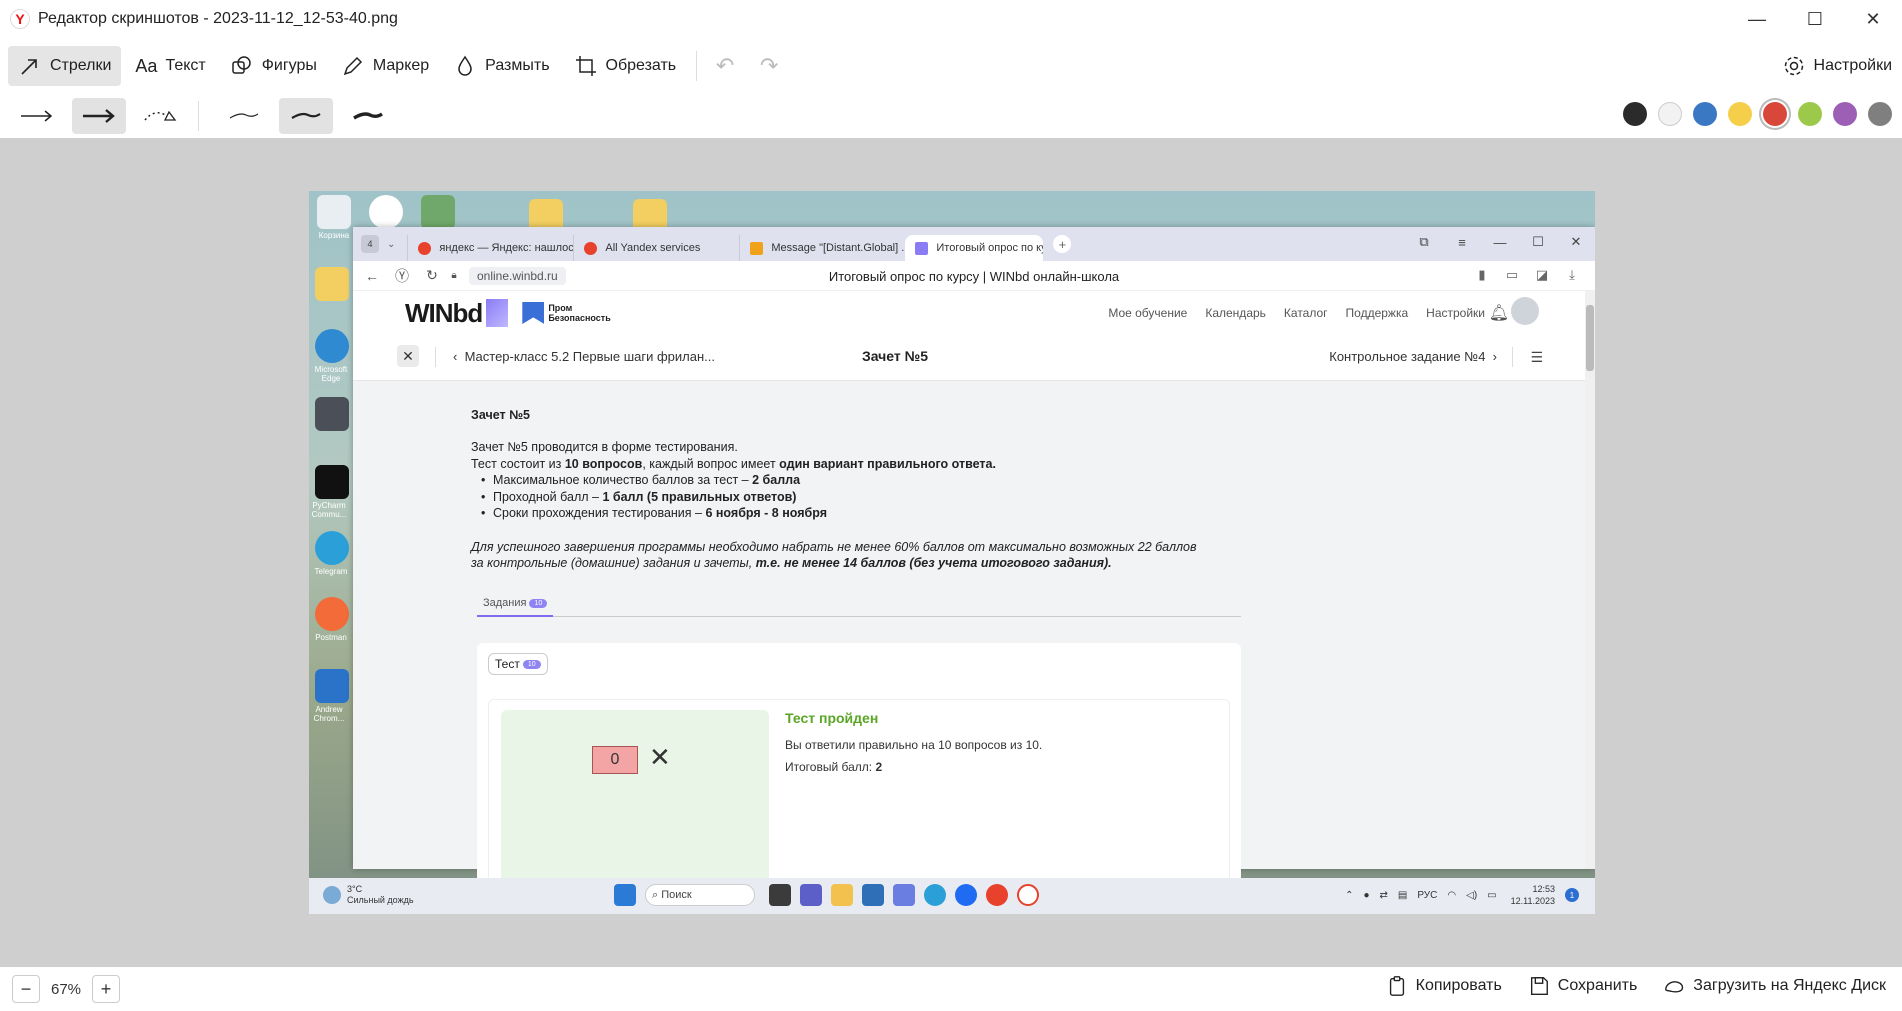 Image resolution: width=1902 pixels, height=1011 pixels. I want to click on close-button: ✕, so click(1873, 19).